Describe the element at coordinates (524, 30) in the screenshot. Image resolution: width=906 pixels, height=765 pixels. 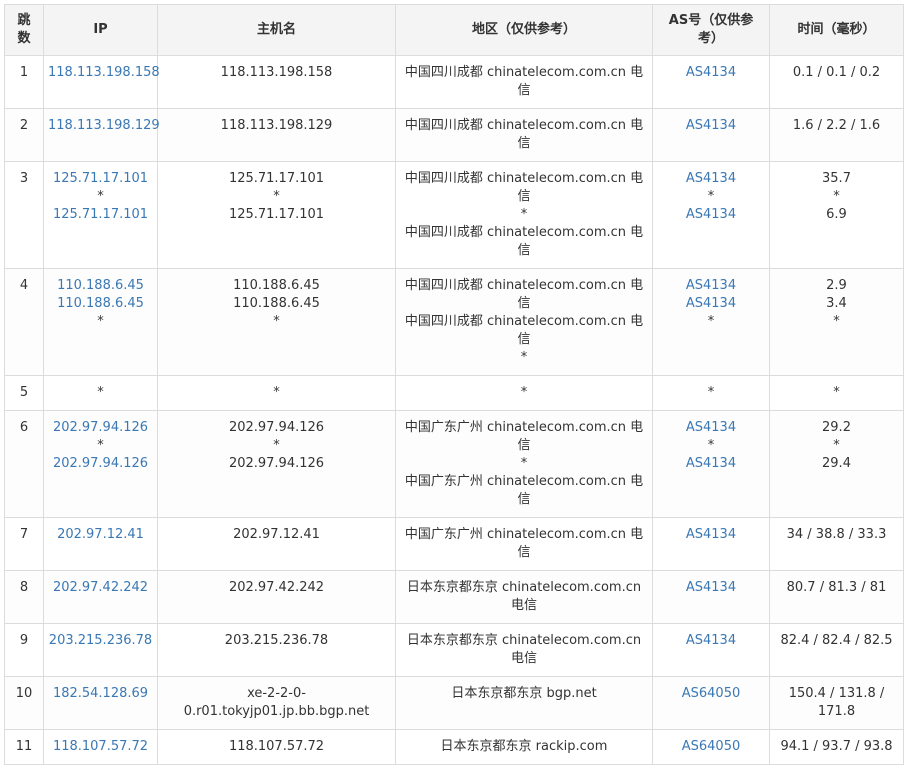
I see `header-location: 地区（仅供参考）` at that location.